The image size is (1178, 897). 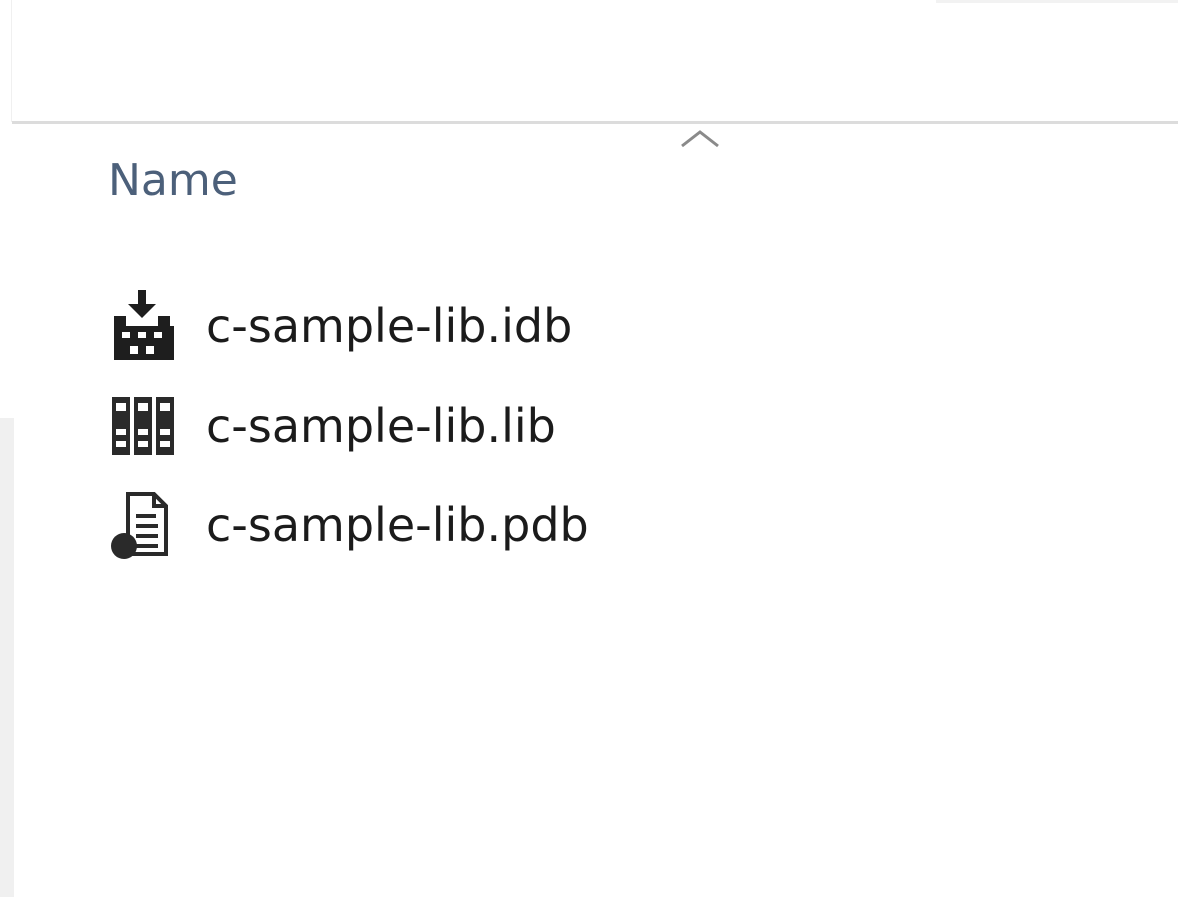 I want to click on file-name: c-sample-lib.idb, so click(x=389, y=326).